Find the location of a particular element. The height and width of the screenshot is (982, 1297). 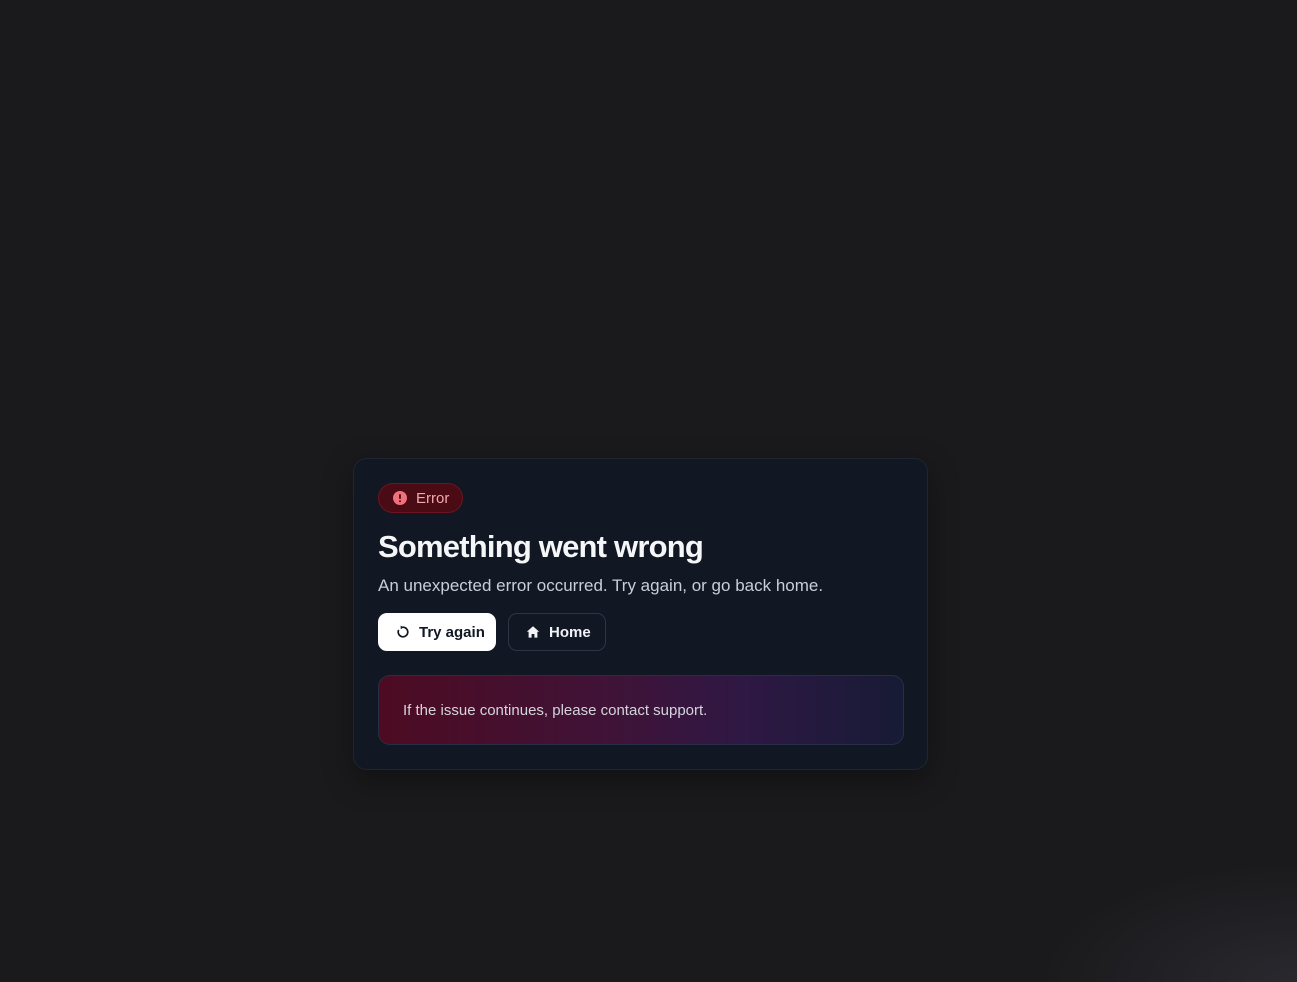

try-again-button: Try again is located at coordinates (437, 632).